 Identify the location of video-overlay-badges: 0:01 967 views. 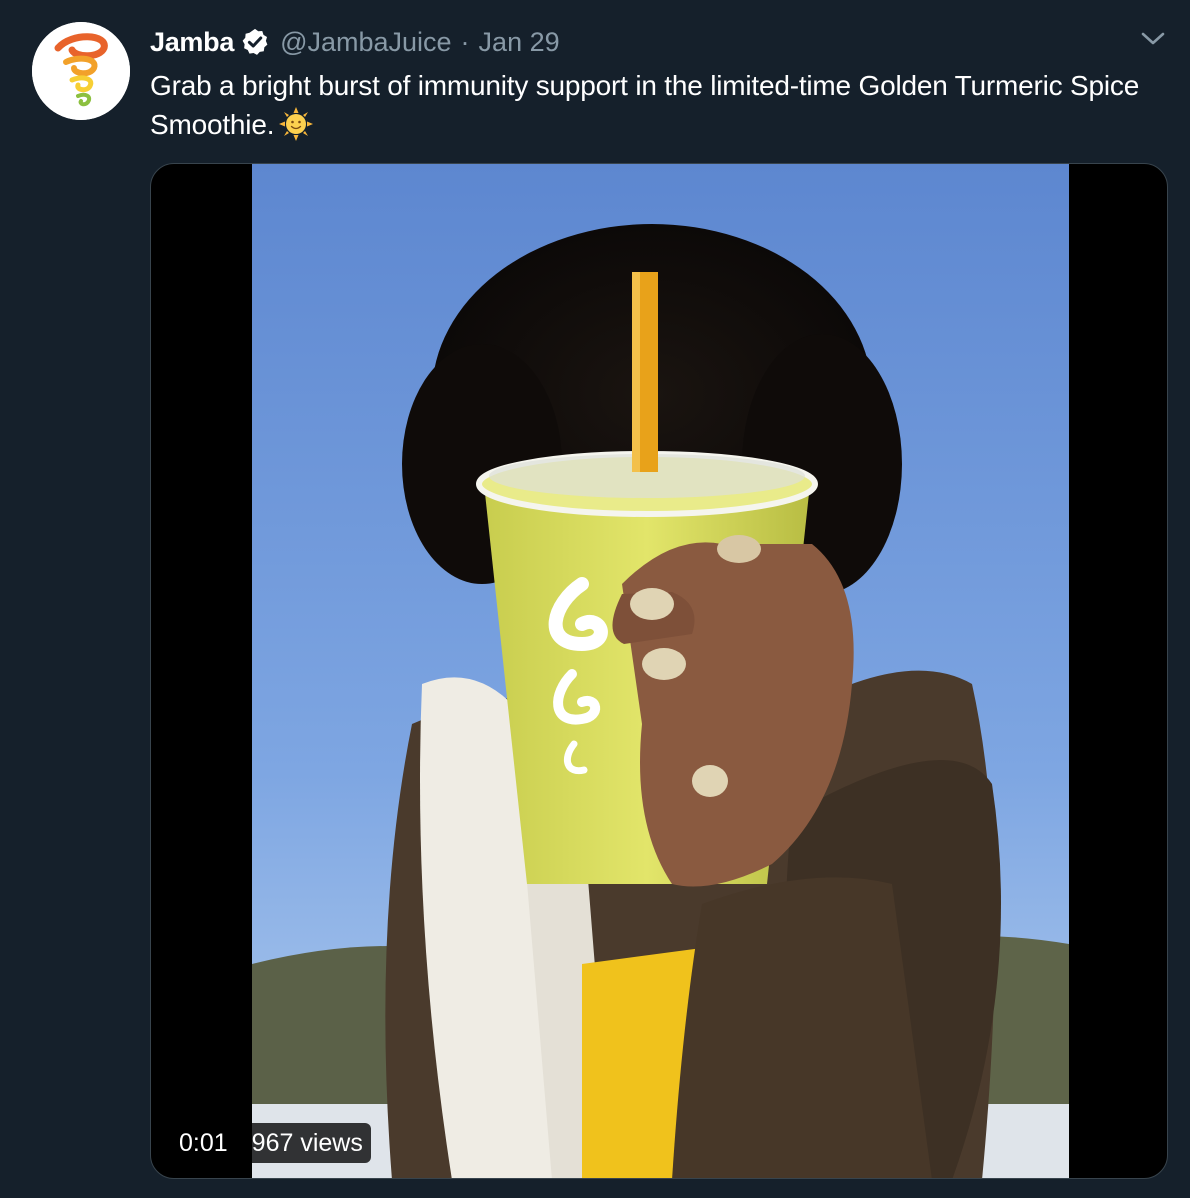
(271, 1143).